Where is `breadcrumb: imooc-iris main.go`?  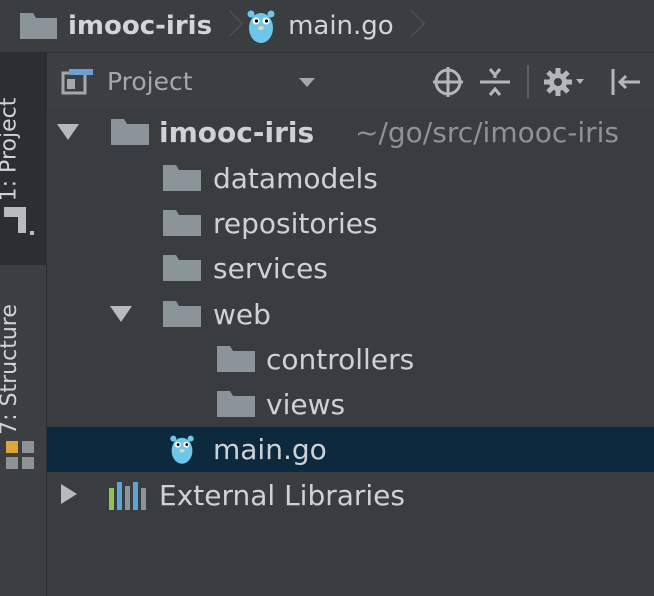 breadcrumb: imooc-iris main.go is located at coordinates (327, 26).